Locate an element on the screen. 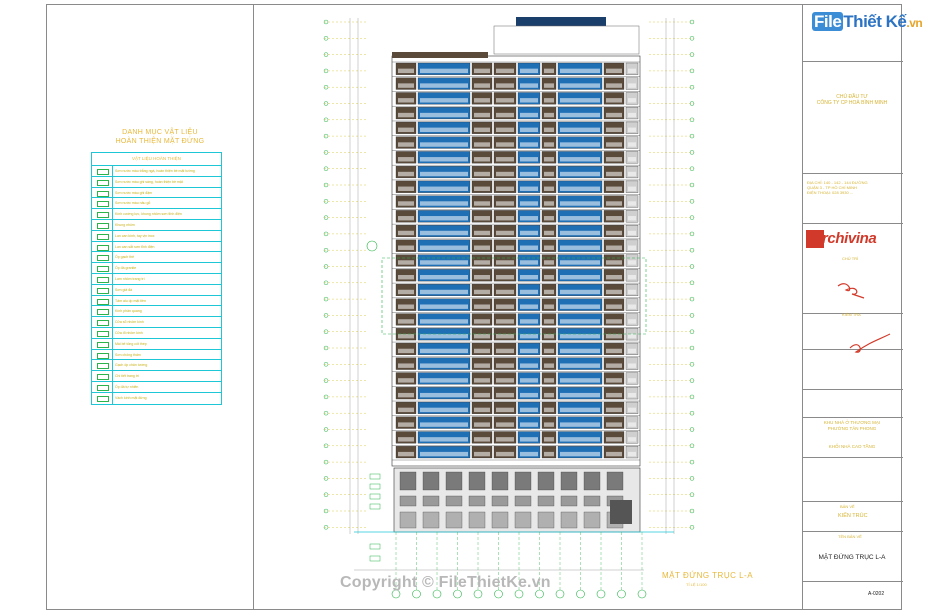 This screenshot has width=950, height=615. legend-row: Sơn chống thấm is located at coordinates (156, 355).